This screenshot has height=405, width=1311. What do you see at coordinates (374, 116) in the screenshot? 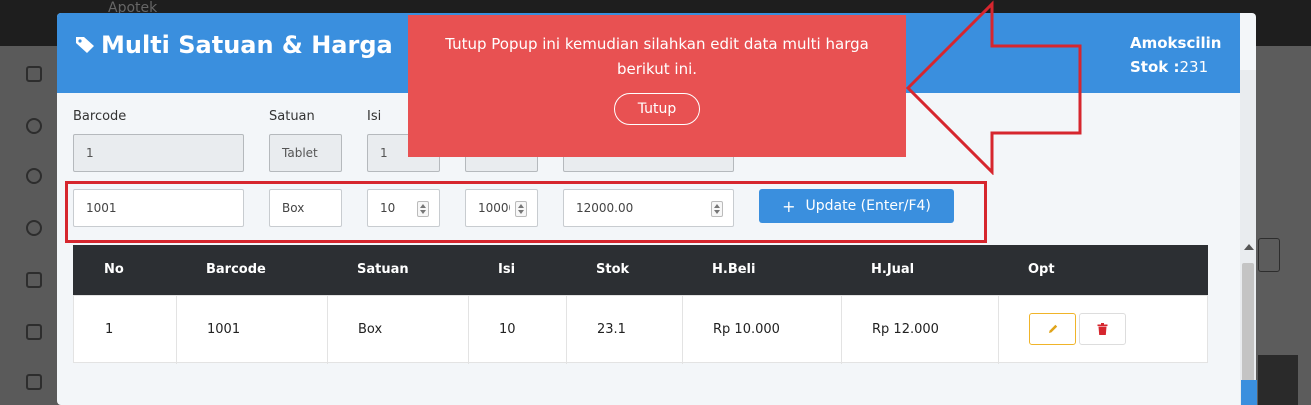
I see `isi-label: Isi` at bounding box center [374, 116].